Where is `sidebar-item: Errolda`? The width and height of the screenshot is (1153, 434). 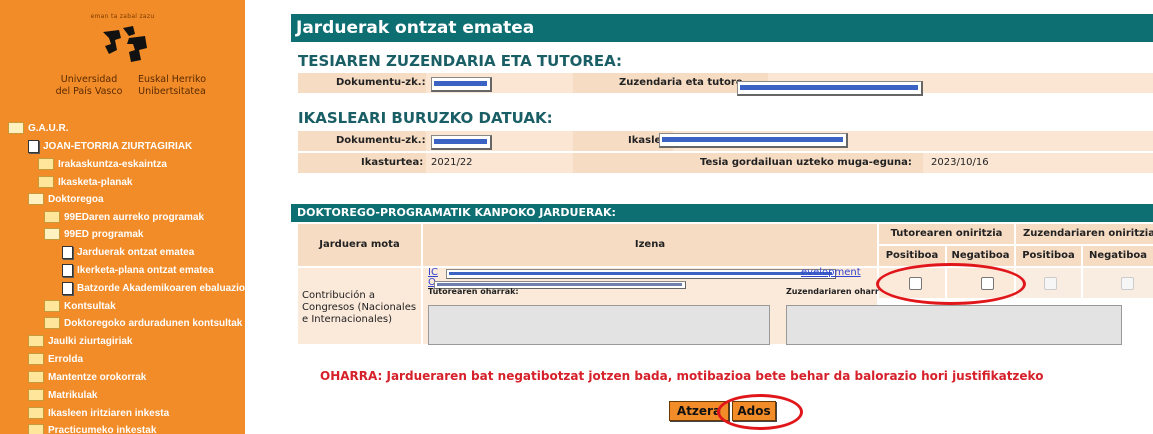 sidebar-item: Errolda is located at coordinates (55, 360).